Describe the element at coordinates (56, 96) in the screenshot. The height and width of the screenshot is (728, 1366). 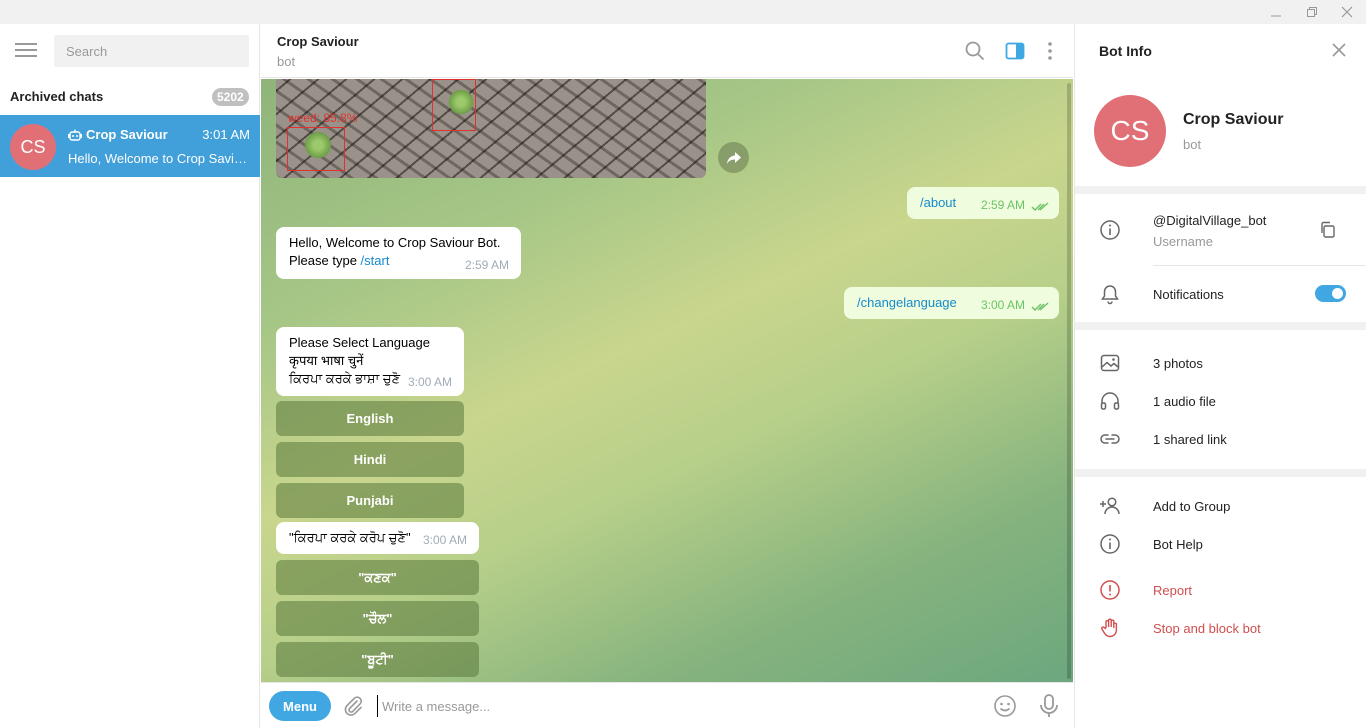
I see `archived-chats-label: Archived chats` at that location.